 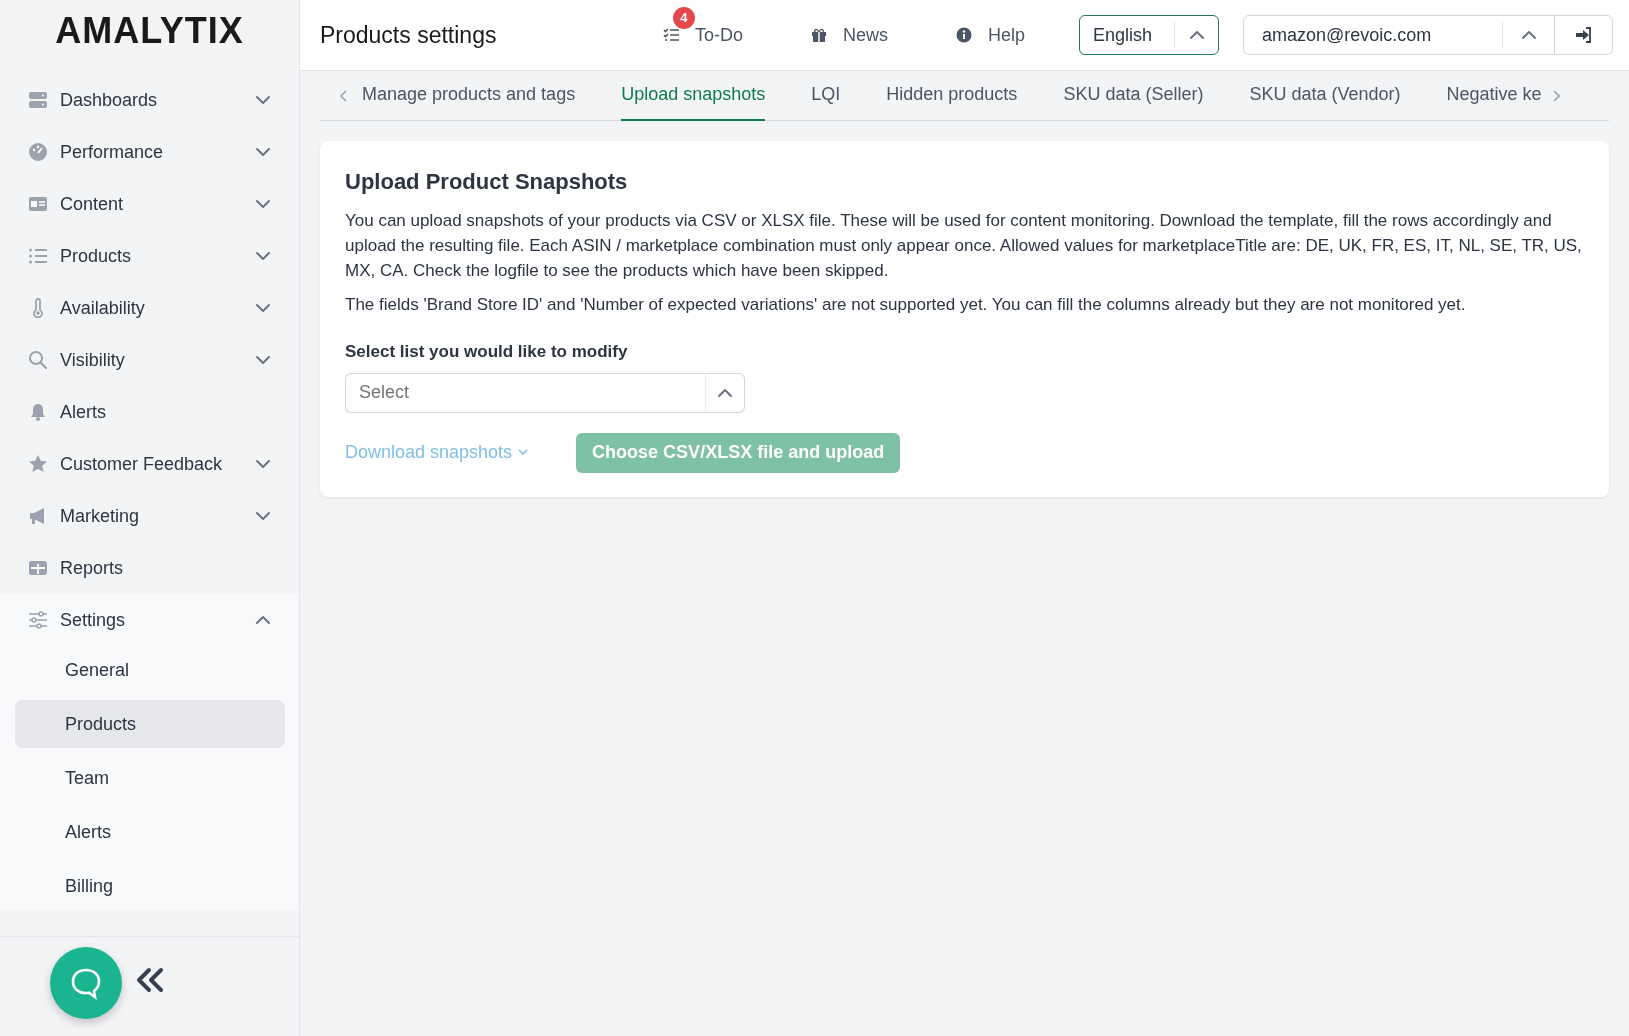 I want to click on sidebar-item: Products, so click(x=149, y=256).